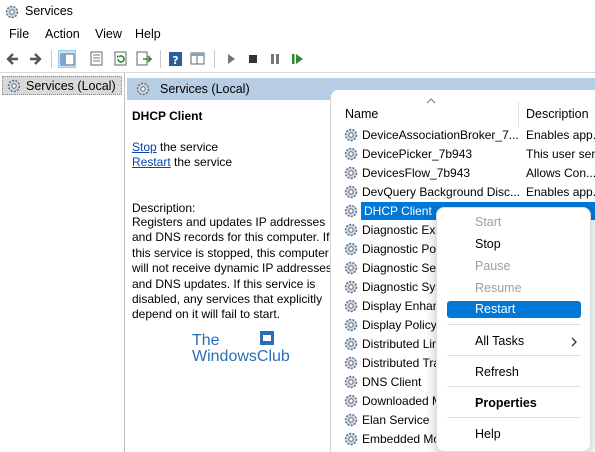  I want to click on menu-item-label: Refresh, so click(497, 372).